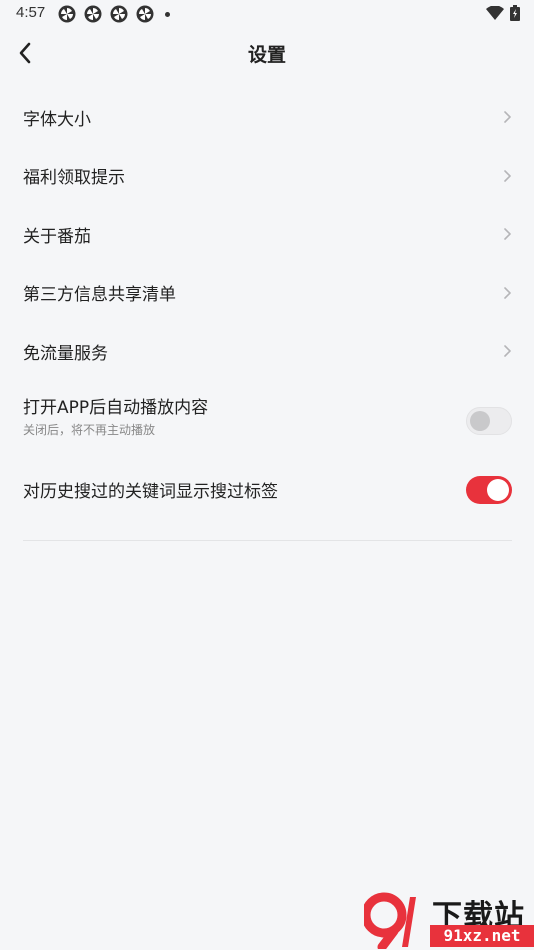 This screenshot has width=534, height=950. I want to click on watermark-logo: 下载站 91xz.net, so click(449, 919).